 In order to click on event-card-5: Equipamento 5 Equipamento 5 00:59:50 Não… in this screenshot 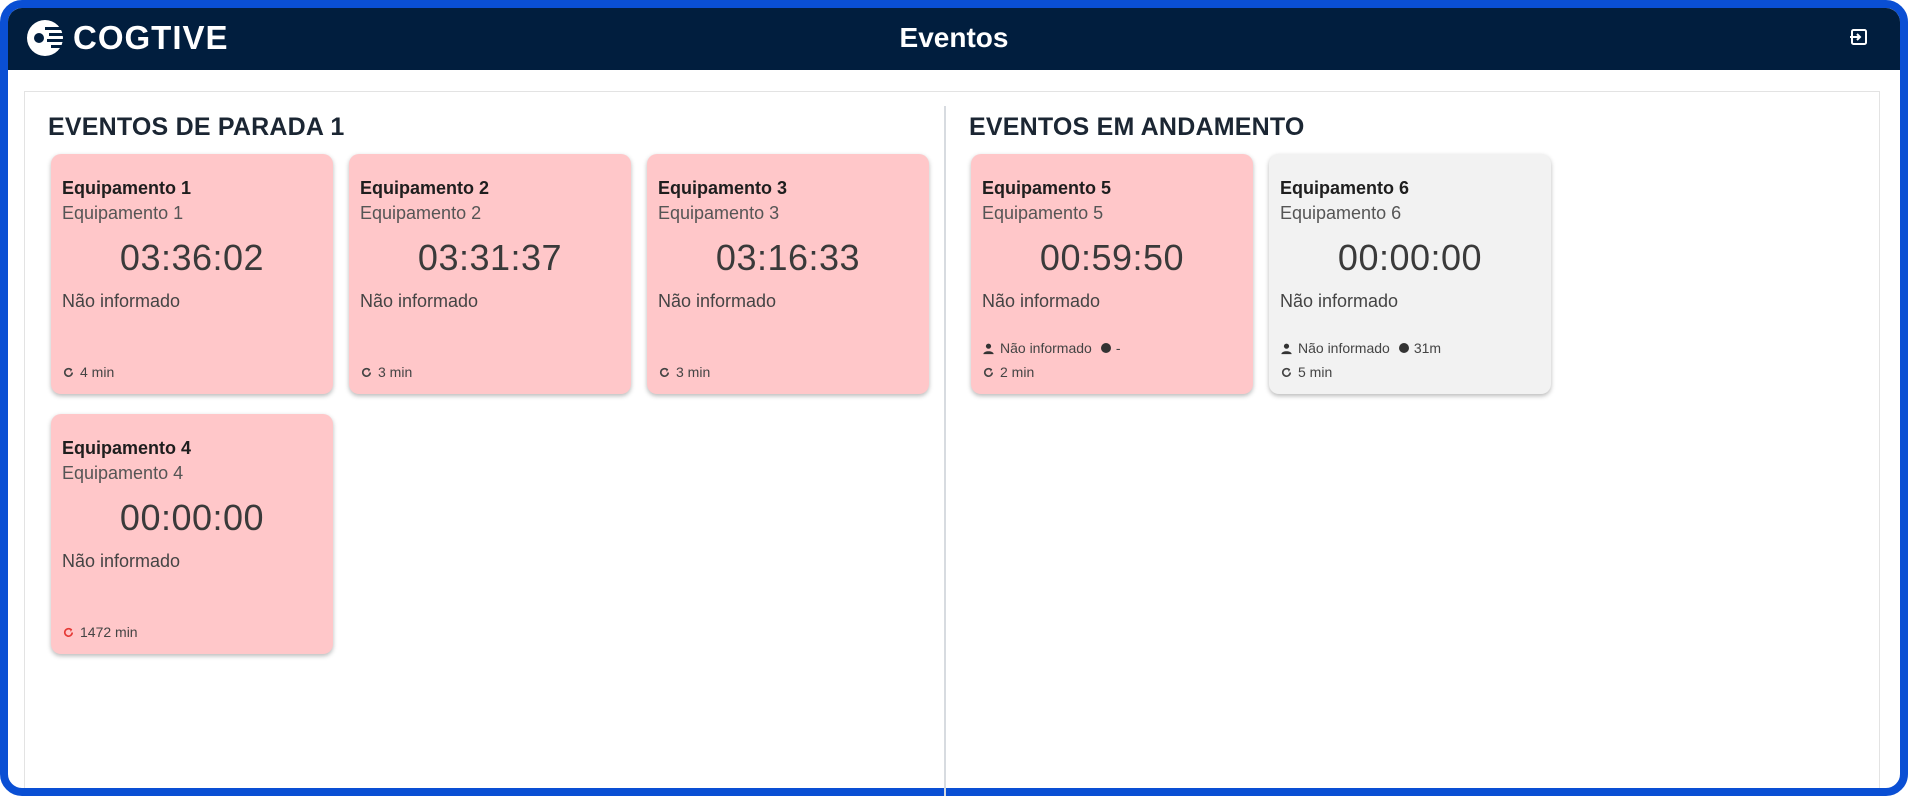, I will do `click(1112, 274)`.